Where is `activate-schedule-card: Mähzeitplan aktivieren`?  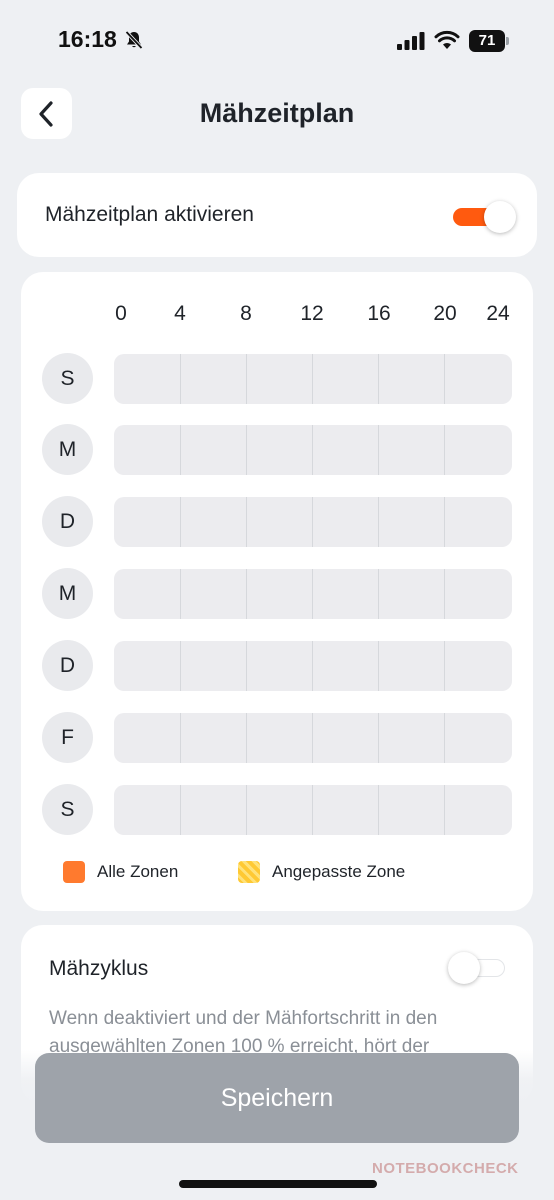 activate-schedule-card: Mähzeitplan aktivieren is located at coordinates (277, 215).